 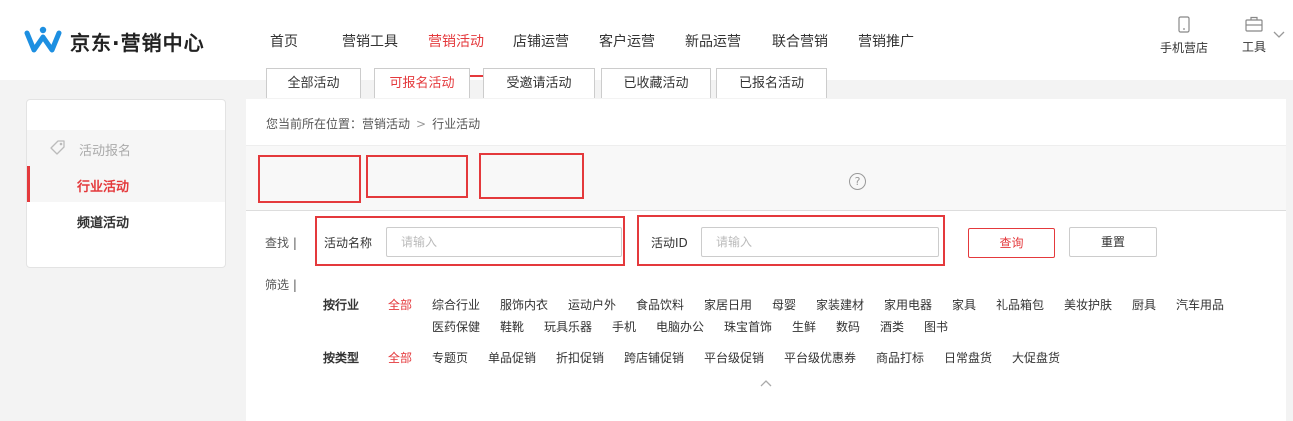 I want to click on mobile-store-button: 手机营店, so click(x=1184, y=36).